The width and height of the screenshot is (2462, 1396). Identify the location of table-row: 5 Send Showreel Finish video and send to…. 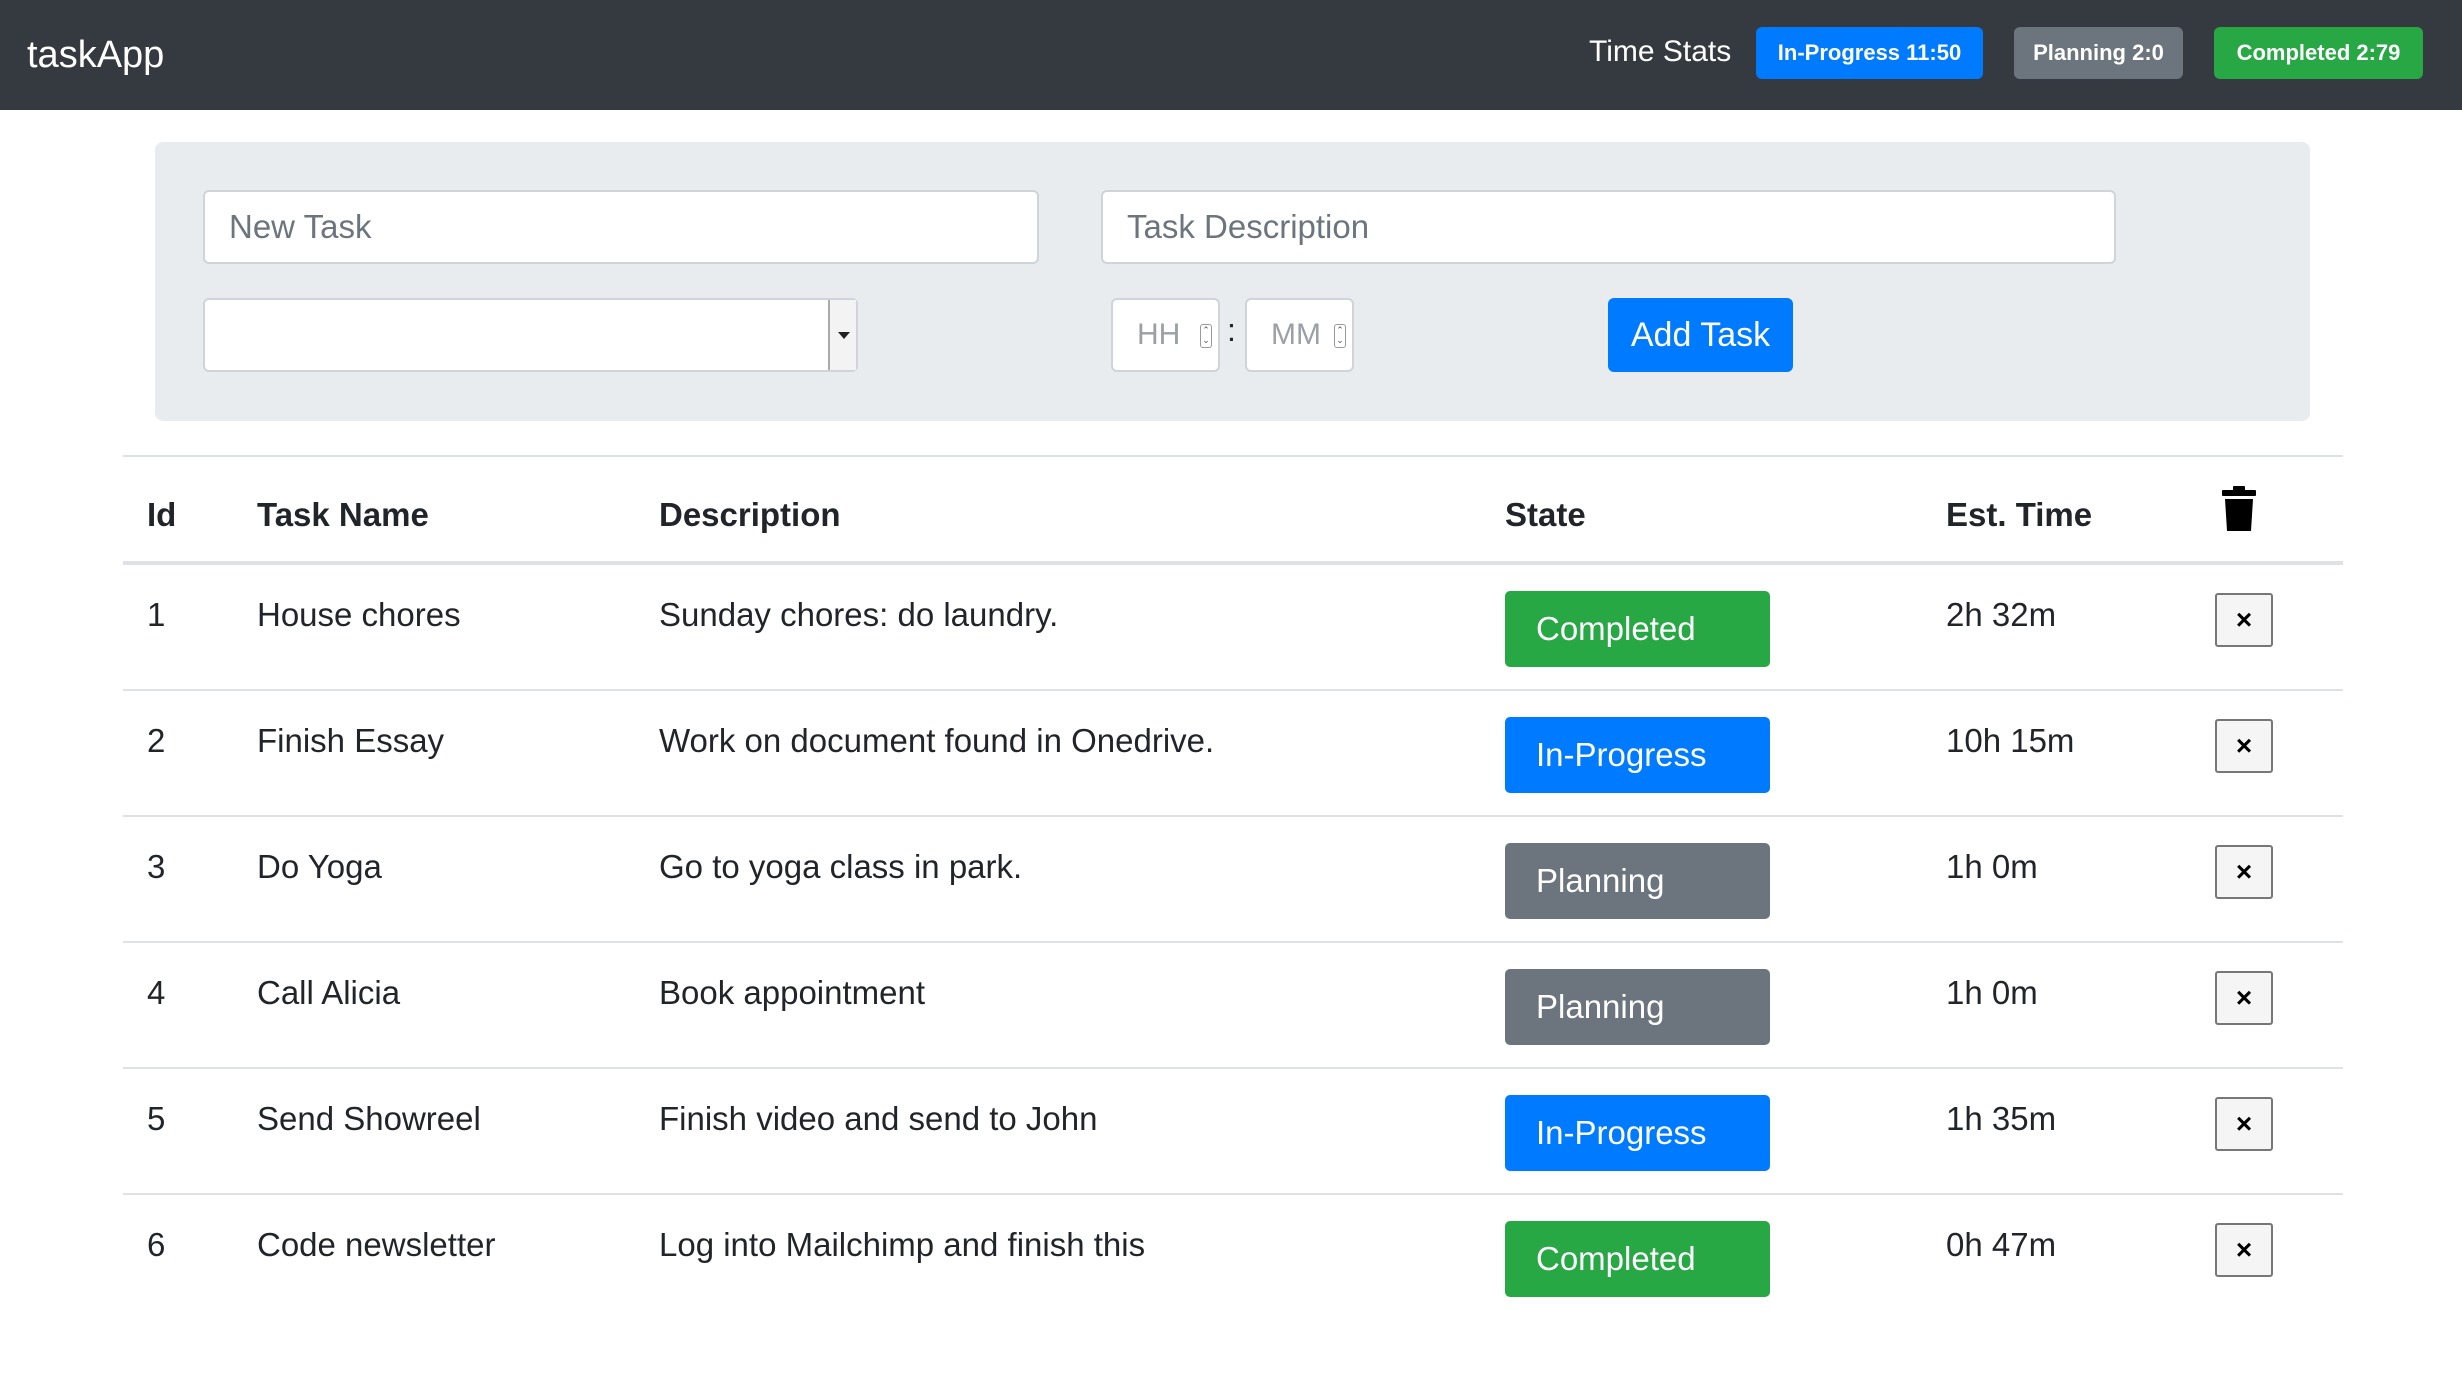
(1233, 1132).